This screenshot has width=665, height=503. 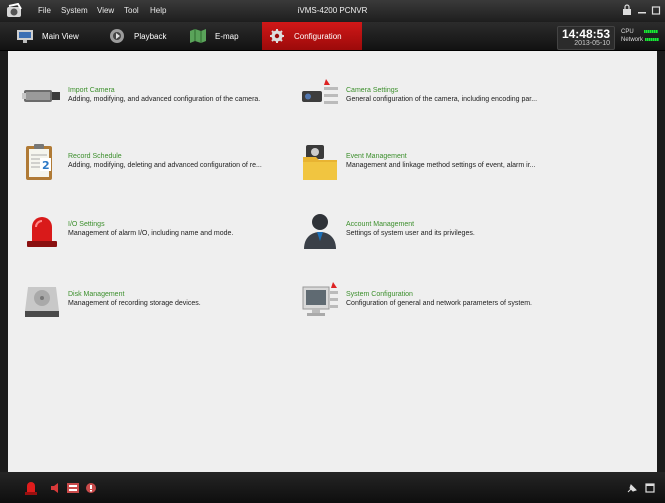 What do you see at coordinates (73, 488) in the screenshot?
I see `record-list-icon` at bounding box center [73, 488].